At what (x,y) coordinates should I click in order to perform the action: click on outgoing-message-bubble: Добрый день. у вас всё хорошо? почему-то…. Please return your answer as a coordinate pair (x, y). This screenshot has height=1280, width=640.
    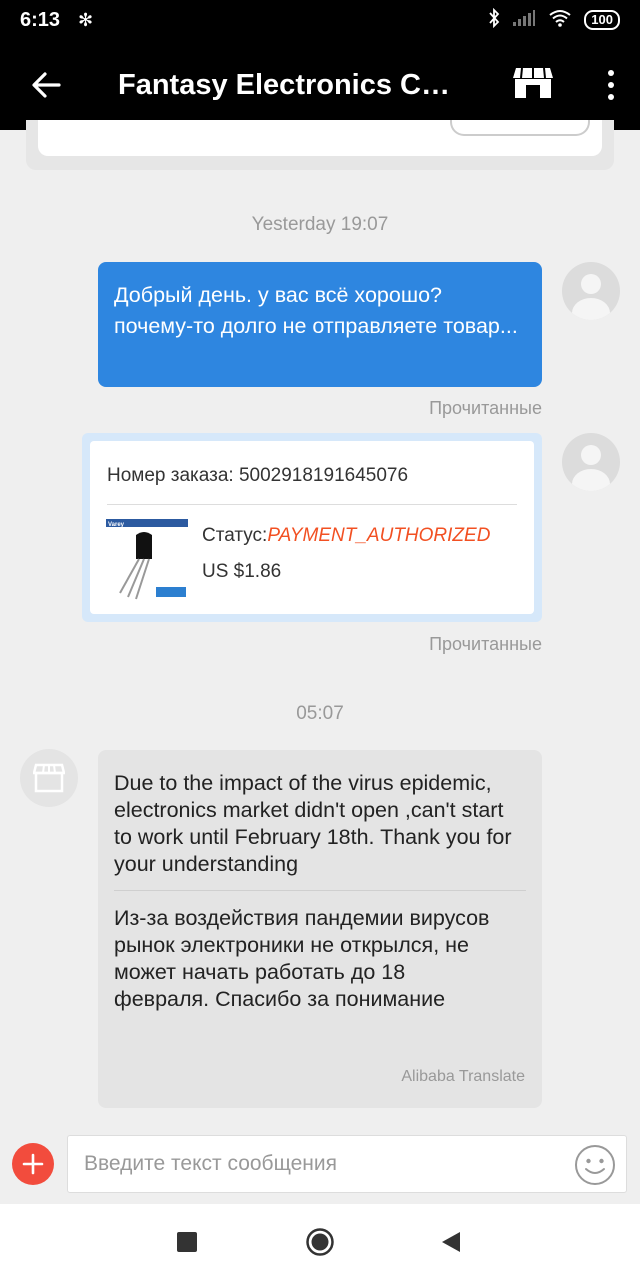
    Looking at the image, I should click on (320, 324).